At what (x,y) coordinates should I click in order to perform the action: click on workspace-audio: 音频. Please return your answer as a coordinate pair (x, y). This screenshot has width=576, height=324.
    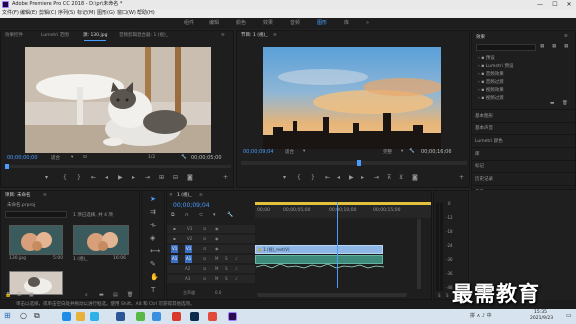
    Looking at the image, I should click on (295, 23).